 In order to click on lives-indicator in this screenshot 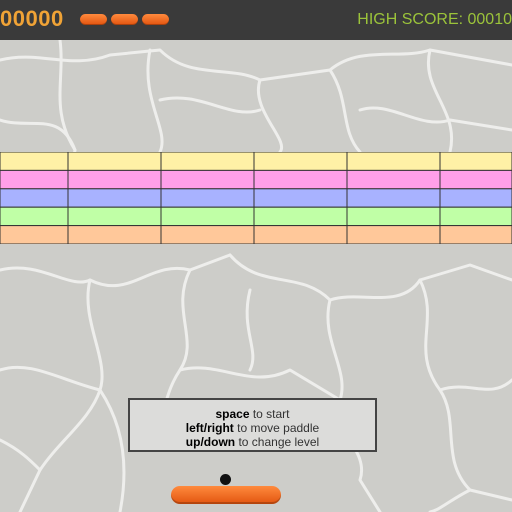, I will do `click(124, 19)`.